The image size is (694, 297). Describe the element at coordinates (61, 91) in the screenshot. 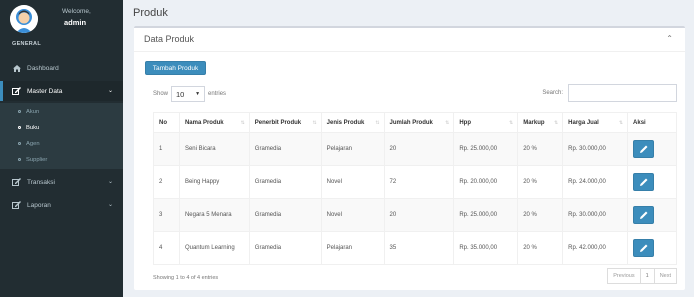

I see `sidebar-item-master-data: Master Data ⌄` at that location.